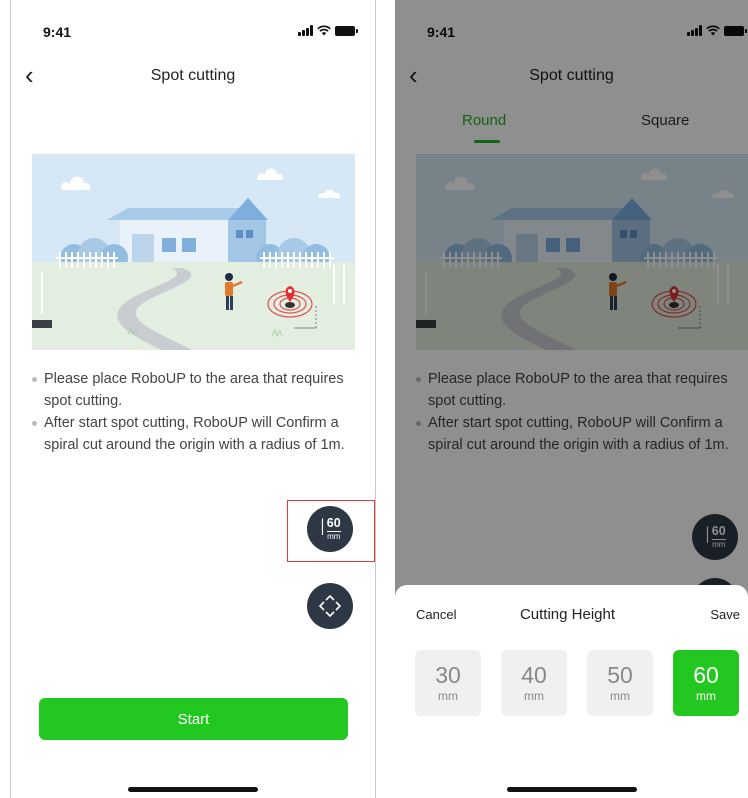 This screenshot has height=798, width=748. I want to click on page-title: Spot cutting, so click(193, 75).